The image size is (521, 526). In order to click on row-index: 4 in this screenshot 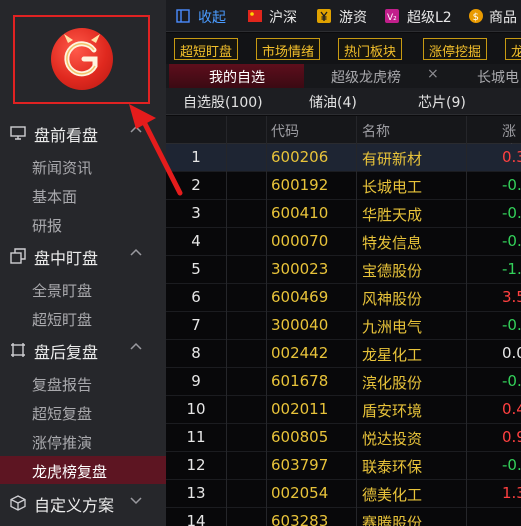, I will do `click(196, 241)`.